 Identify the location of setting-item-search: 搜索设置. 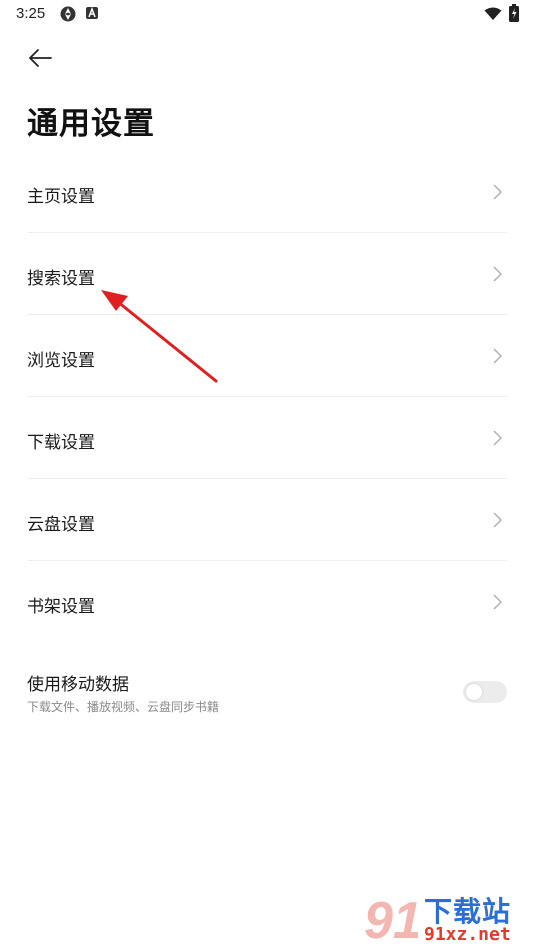
(267, 274).